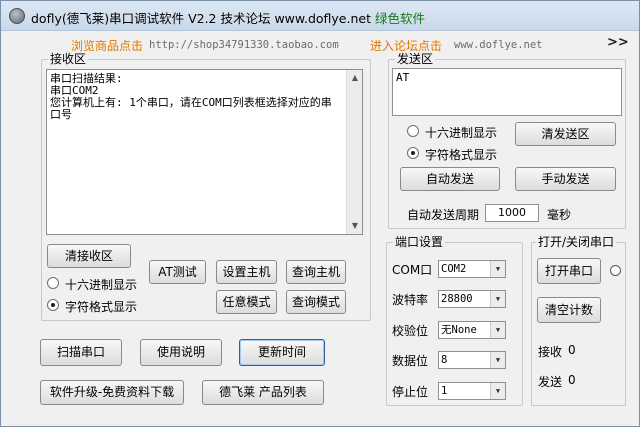 This screenshot has height=427, width=640. What do you see at coordinates (282, 352) in the screenshot?
I see `update-time-button: 更新时间` at bounding box center [282, 352].